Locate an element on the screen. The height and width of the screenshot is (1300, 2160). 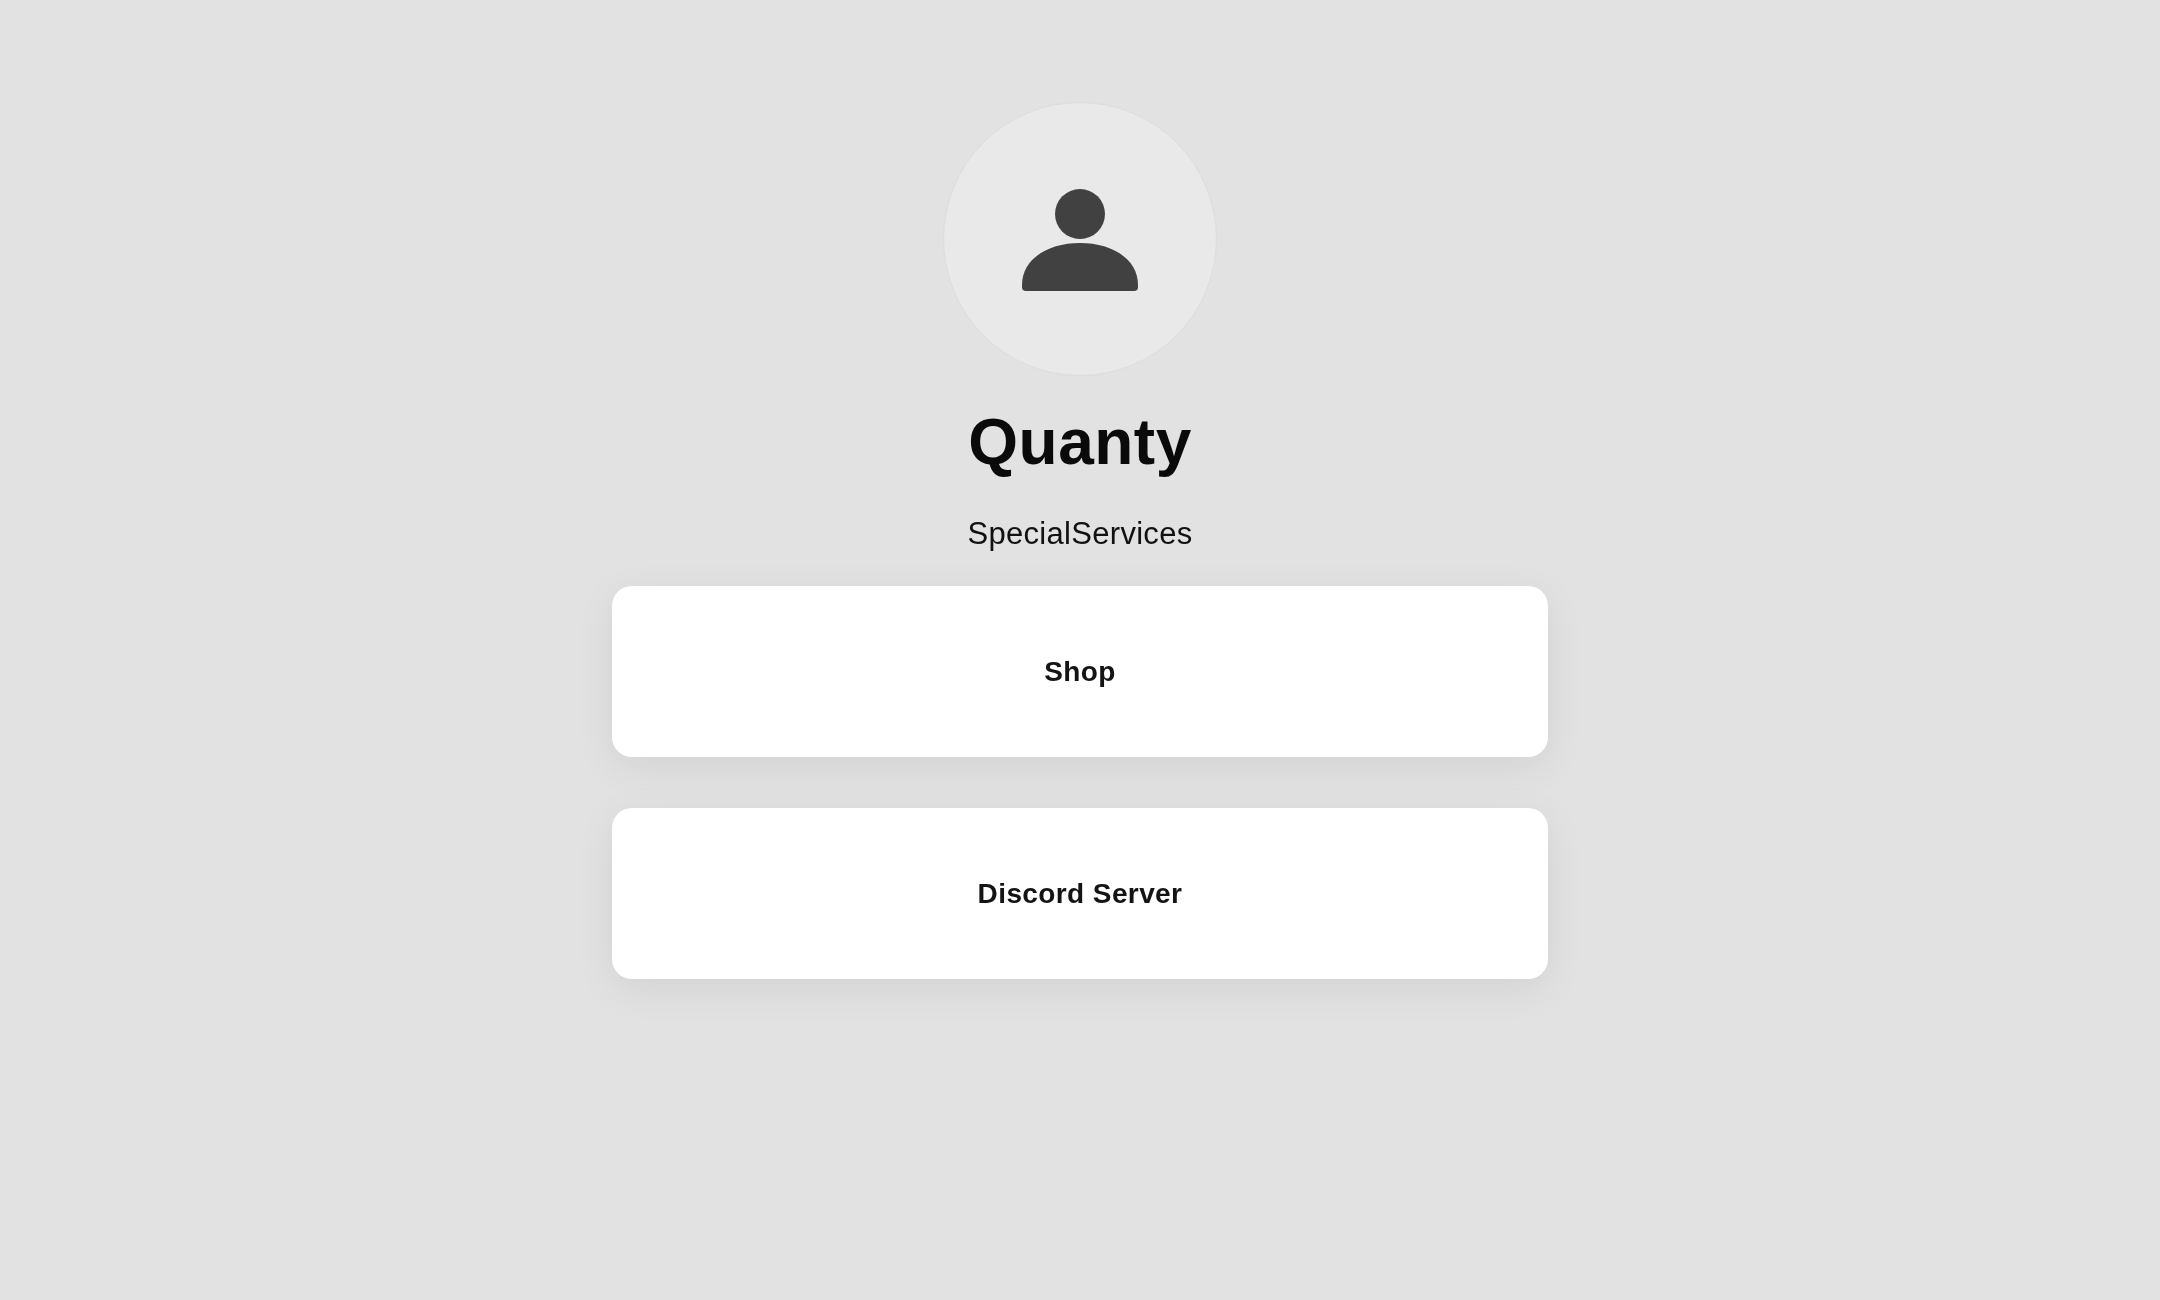
person-icon is located at coordinates (1080, 240).